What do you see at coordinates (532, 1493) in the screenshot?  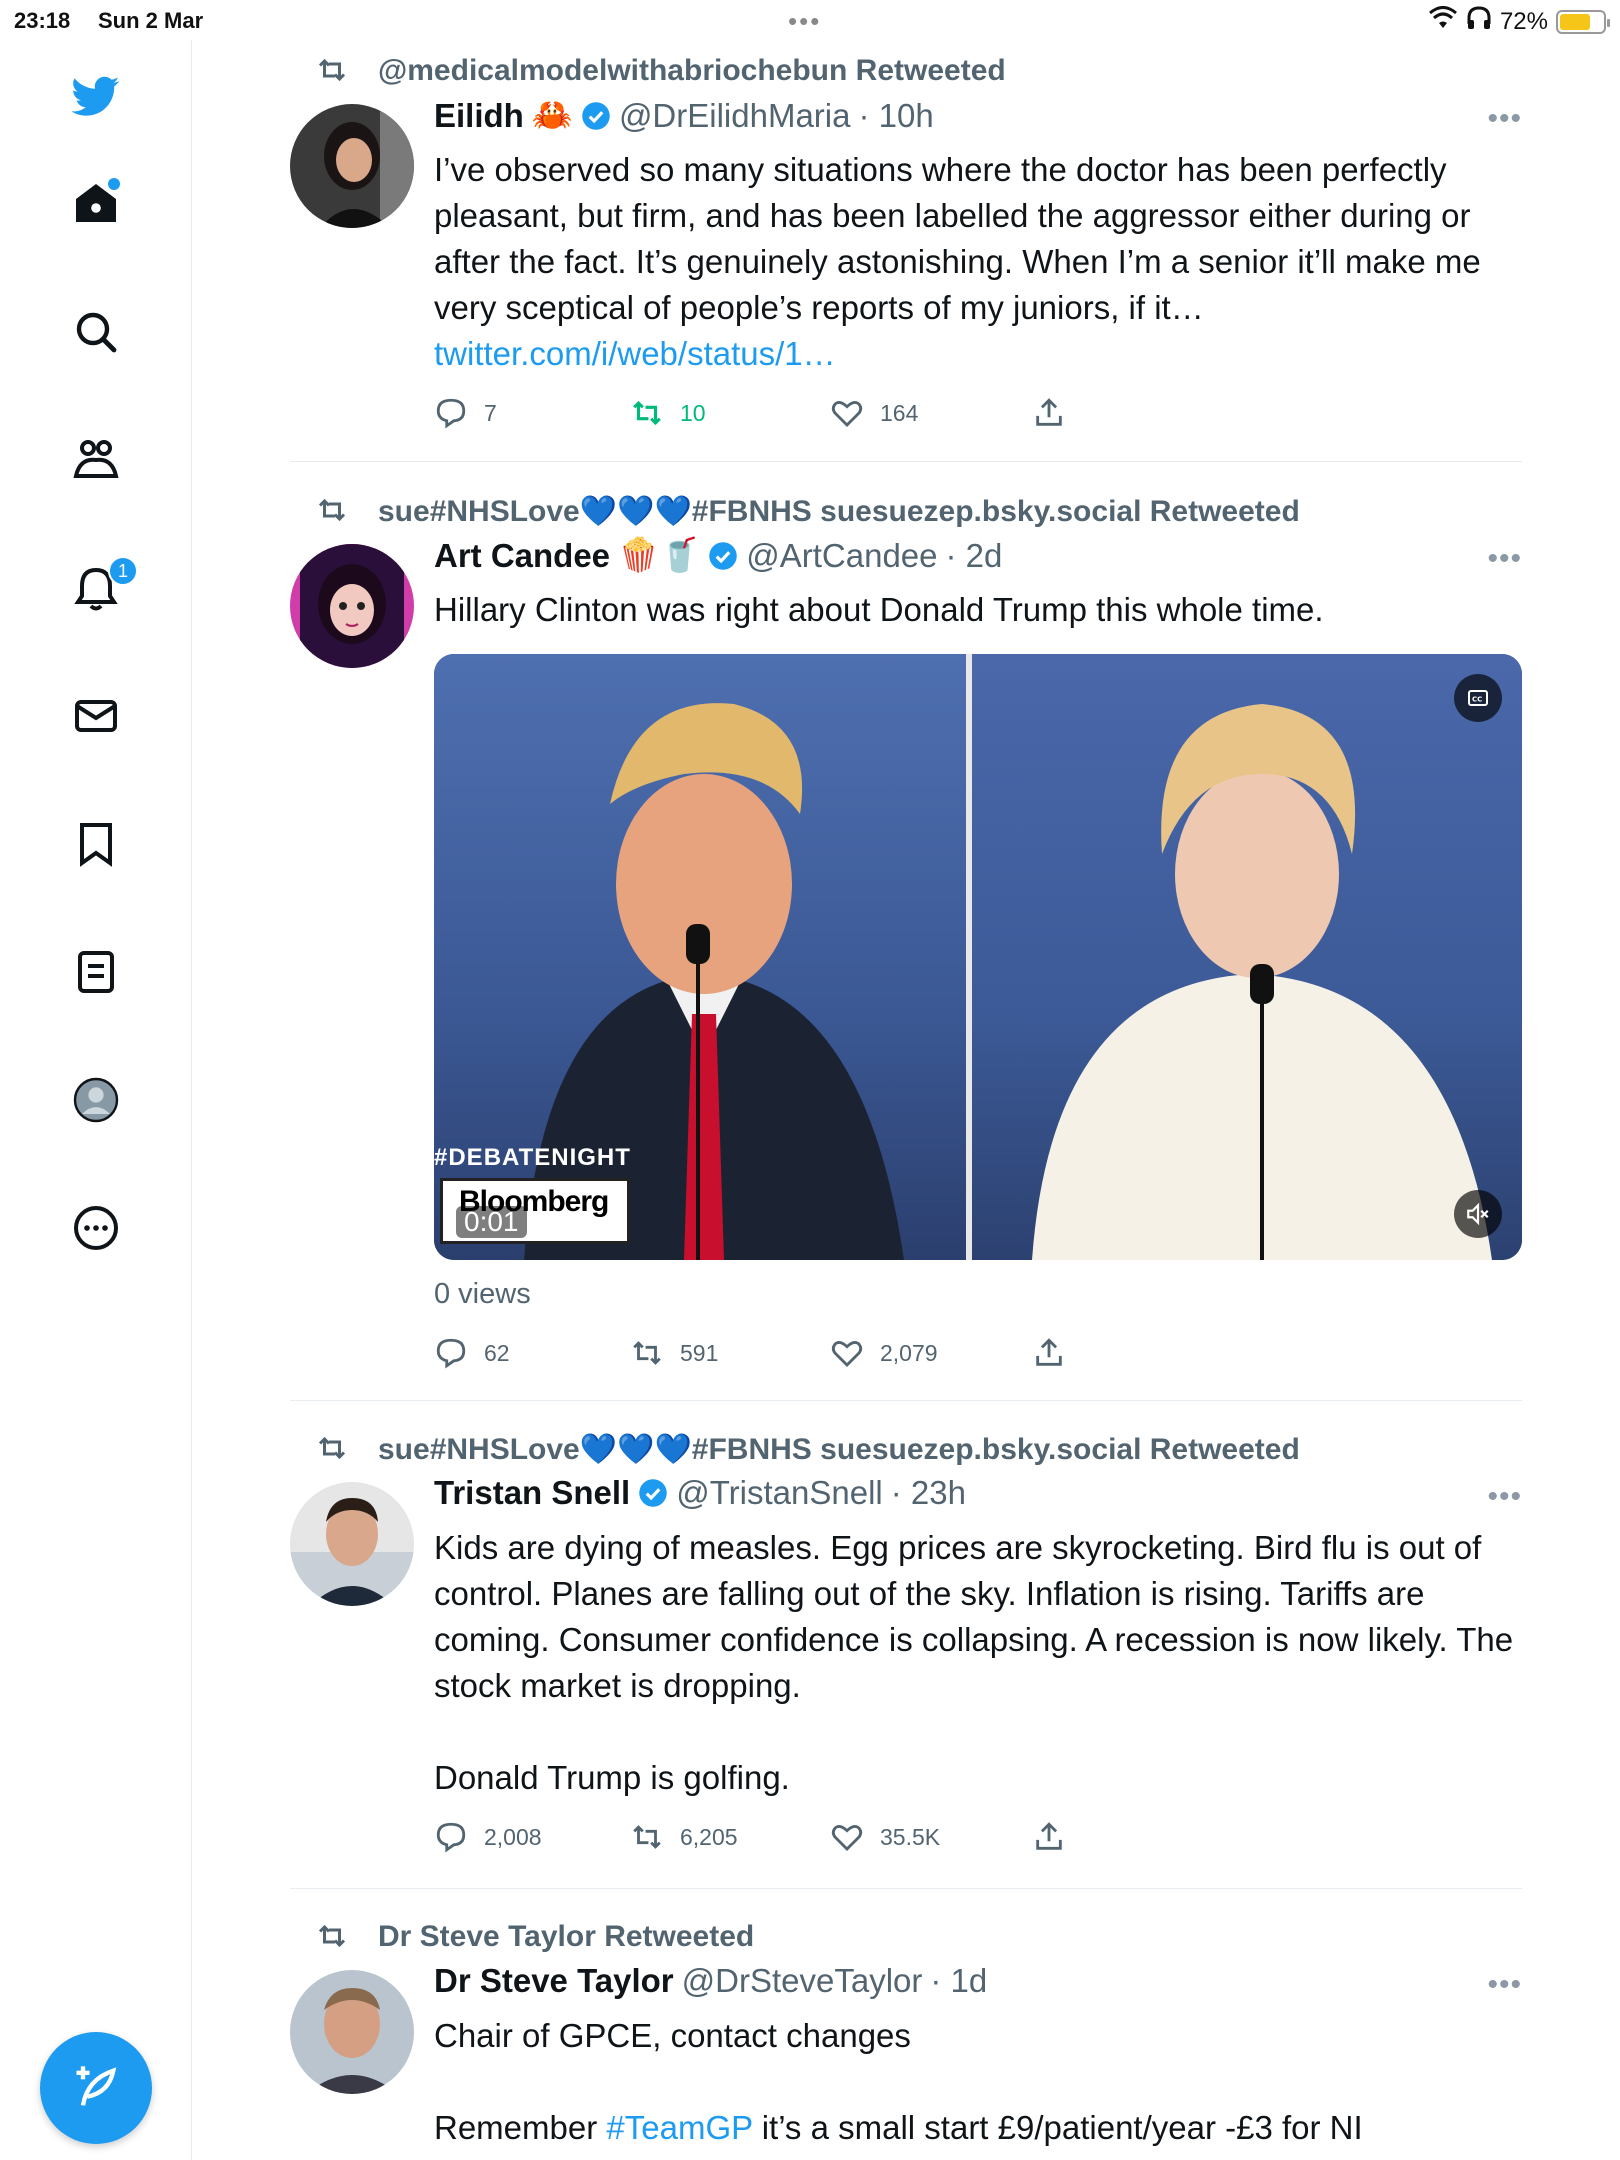 I see `author-name: Tristan Snell` at bounding box center [532, 1493].